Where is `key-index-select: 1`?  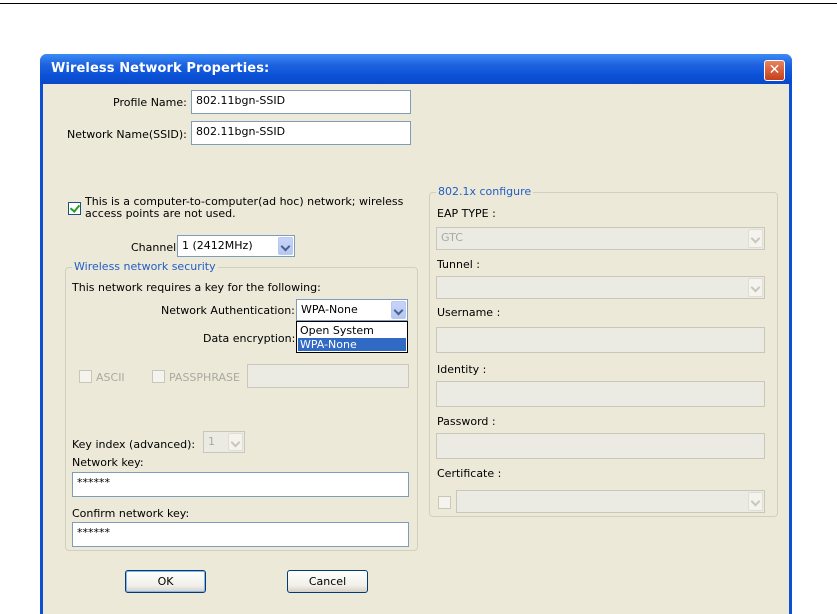 key-index-select: 1 is located at coordinates (224, 442).